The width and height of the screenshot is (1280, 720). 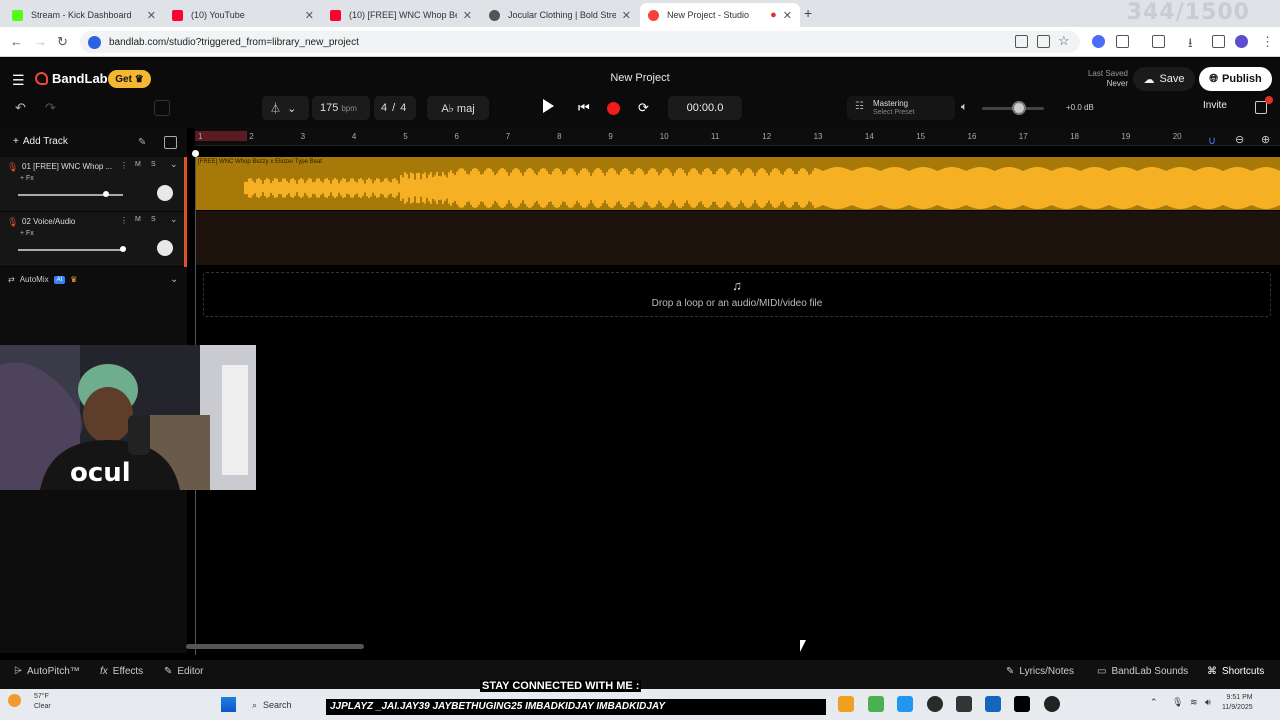 I want to click on horizontal-scrollbar, so click(x=275, y=646).